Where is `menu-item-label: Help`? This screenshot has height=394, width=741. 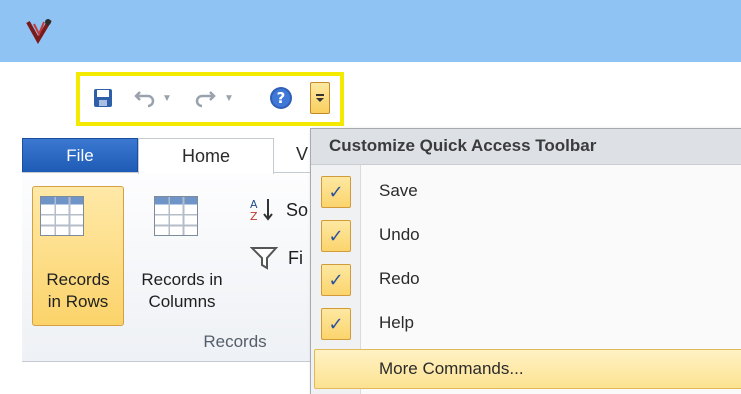
menu-item-label: Help is located at coordinates (396, 322).